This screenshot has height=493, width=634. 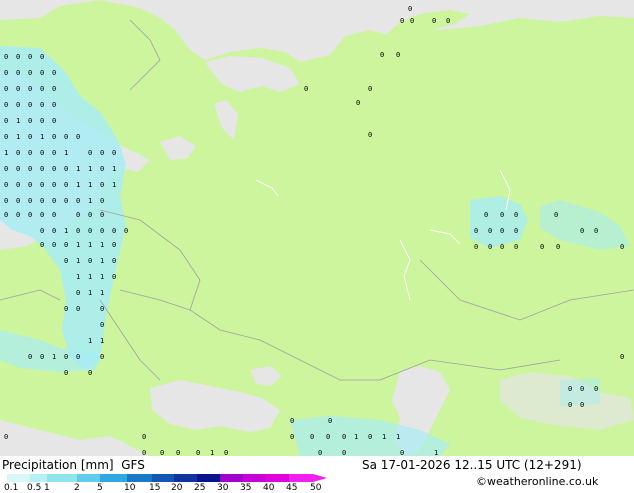 I want to click on legend-tick-label: 25, so click(x=200, y=488).